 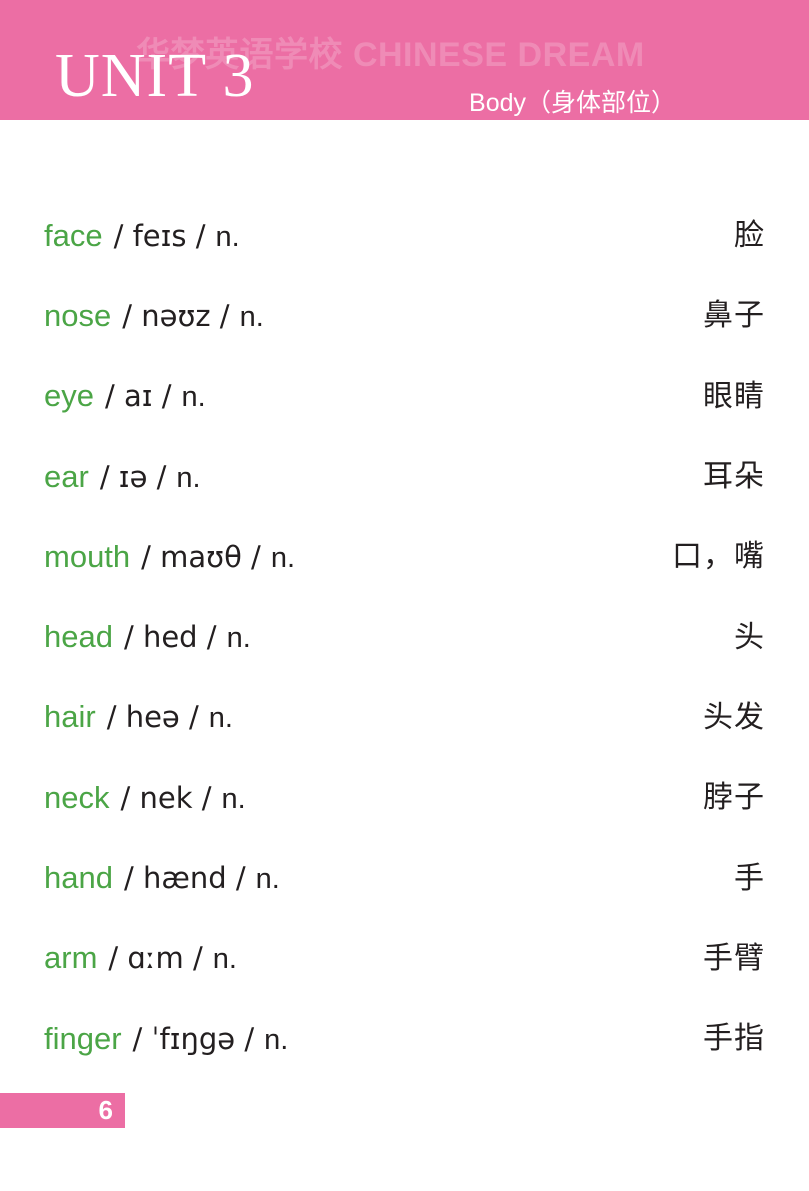 I want to click on word-entry: hand / hænd / n., so click(x=162, y=878).